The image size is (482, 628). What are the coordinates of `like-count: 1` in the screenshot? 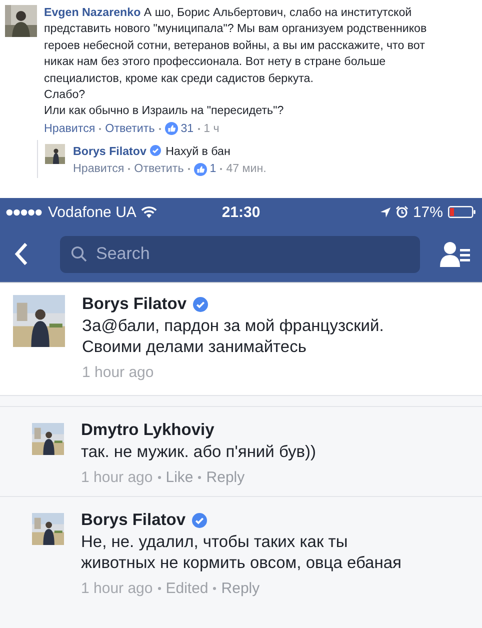 It's located at (213, 169).